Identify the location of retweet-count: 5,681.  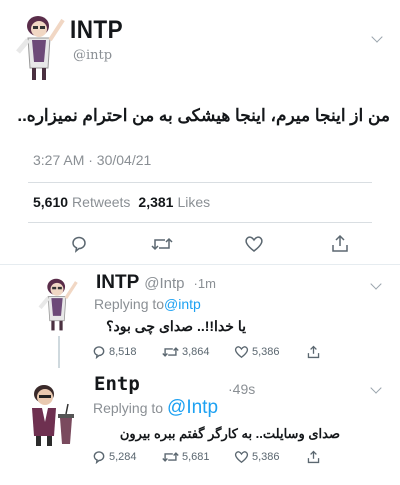
(186, 457).